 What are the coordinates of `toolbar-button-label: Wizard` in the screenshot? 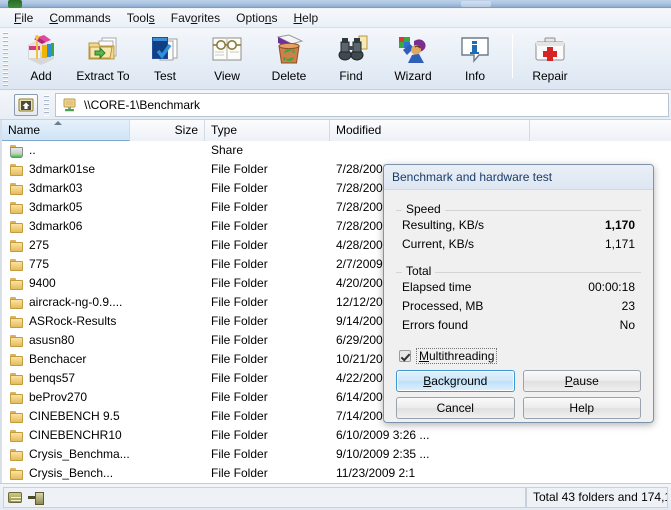 It's located at (413, 76).